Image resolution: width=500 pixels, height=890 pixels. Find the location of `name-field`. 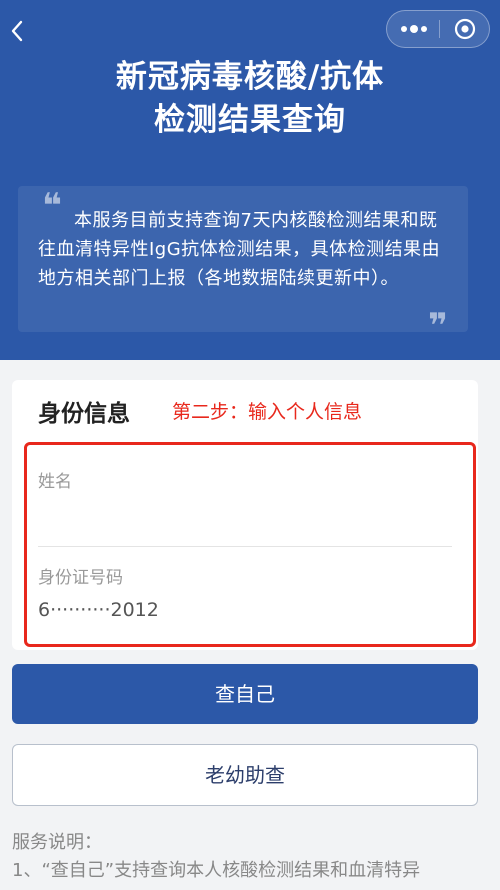

name-field is located at coordinates (238, 516).